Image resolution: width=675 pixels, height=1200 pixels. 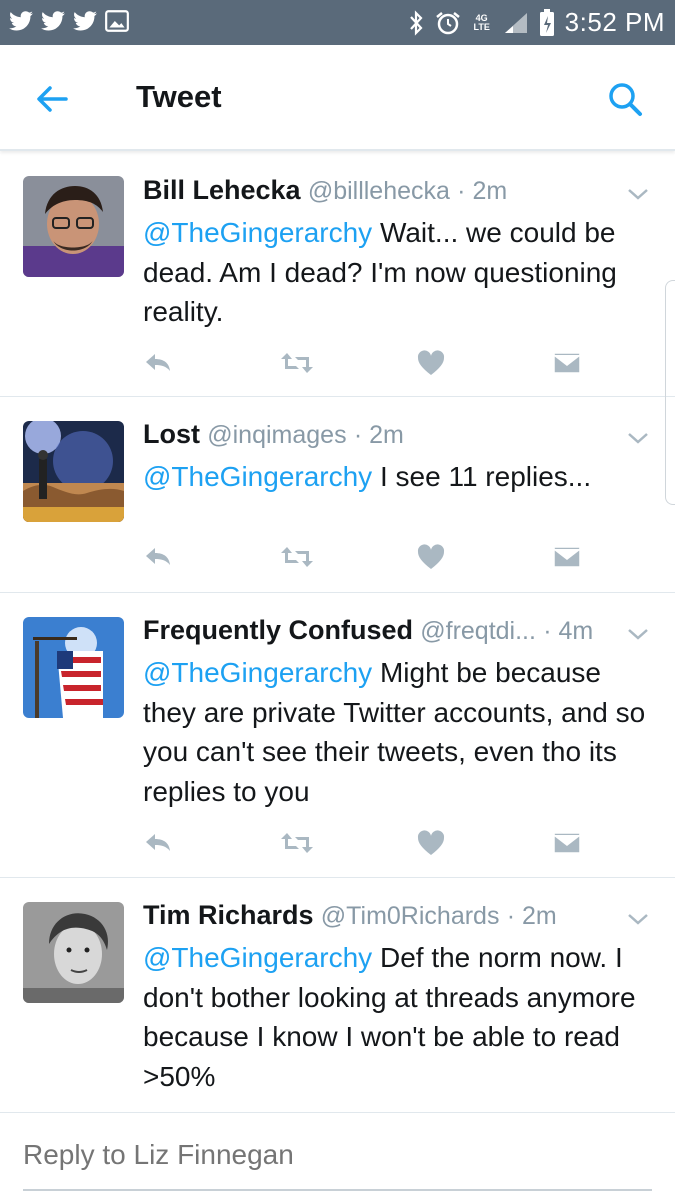 What do you see at coordinates (171, 434) in the screenshot?
I see `author-name: Lost` at bounding box center [171, 434].